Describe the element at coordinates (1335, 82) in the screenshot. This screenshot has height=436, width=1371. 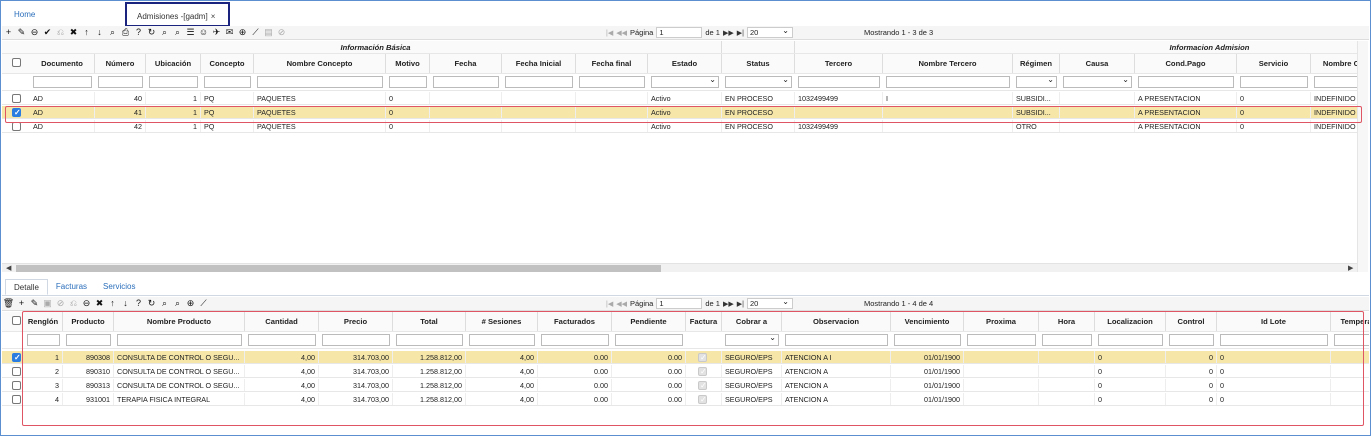
I see `filter-nombre-c` at that location.